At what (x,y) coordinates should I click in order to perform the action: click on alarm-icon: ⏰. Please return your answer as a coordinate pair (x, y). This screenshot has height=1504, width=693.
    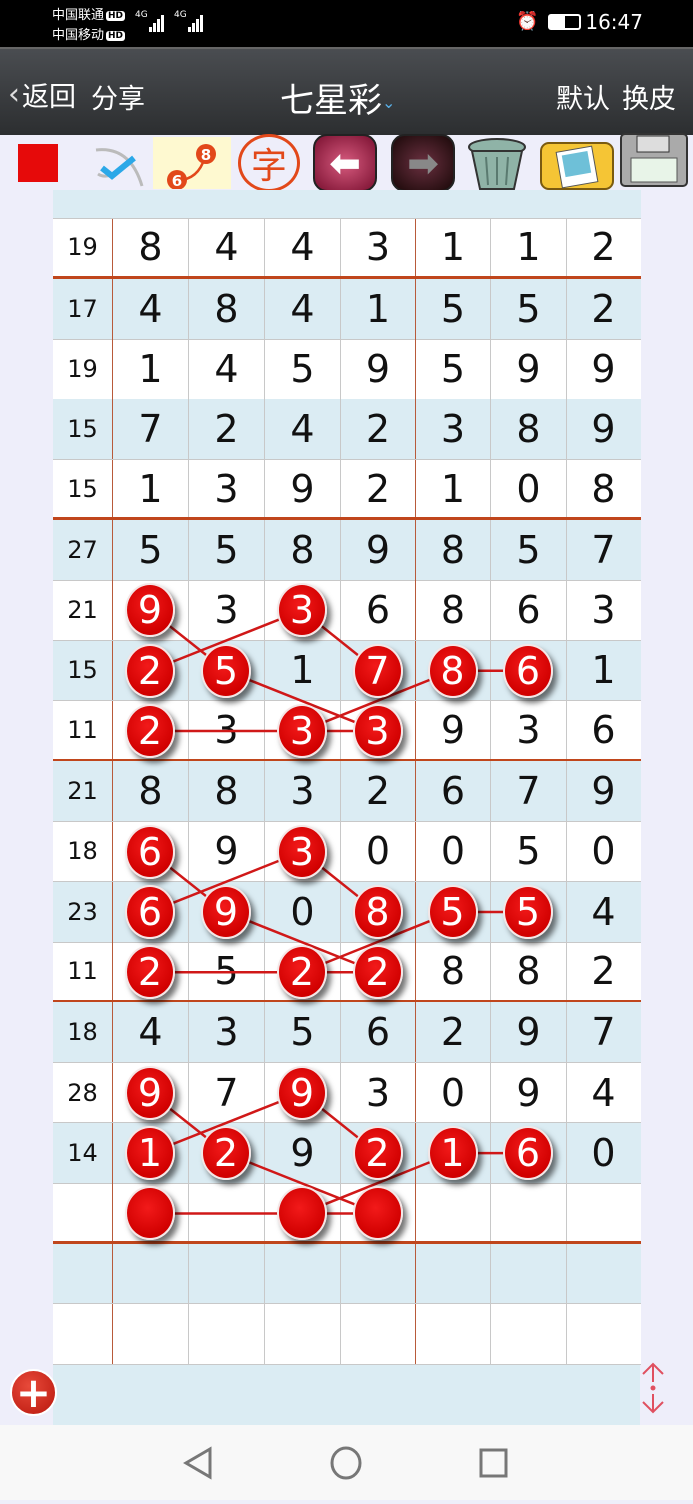
    Looking at the image, I should click on (527, 21).